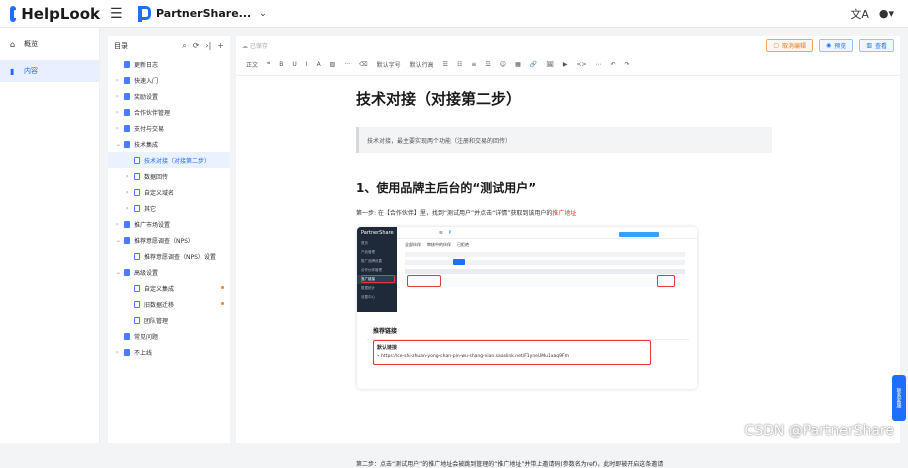  I want to click on toolbar-item: ☺, so click(503, 64).